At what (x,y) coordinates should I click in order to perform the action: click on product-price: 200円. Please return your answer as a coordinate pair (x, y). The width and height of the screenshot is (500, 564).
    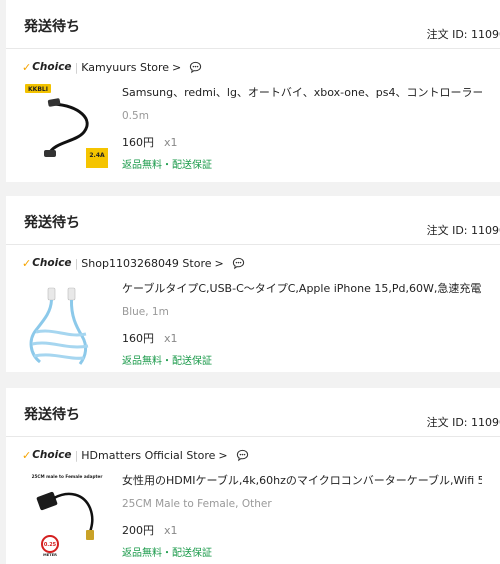
    Looking at the image, I should click on (138, 530).